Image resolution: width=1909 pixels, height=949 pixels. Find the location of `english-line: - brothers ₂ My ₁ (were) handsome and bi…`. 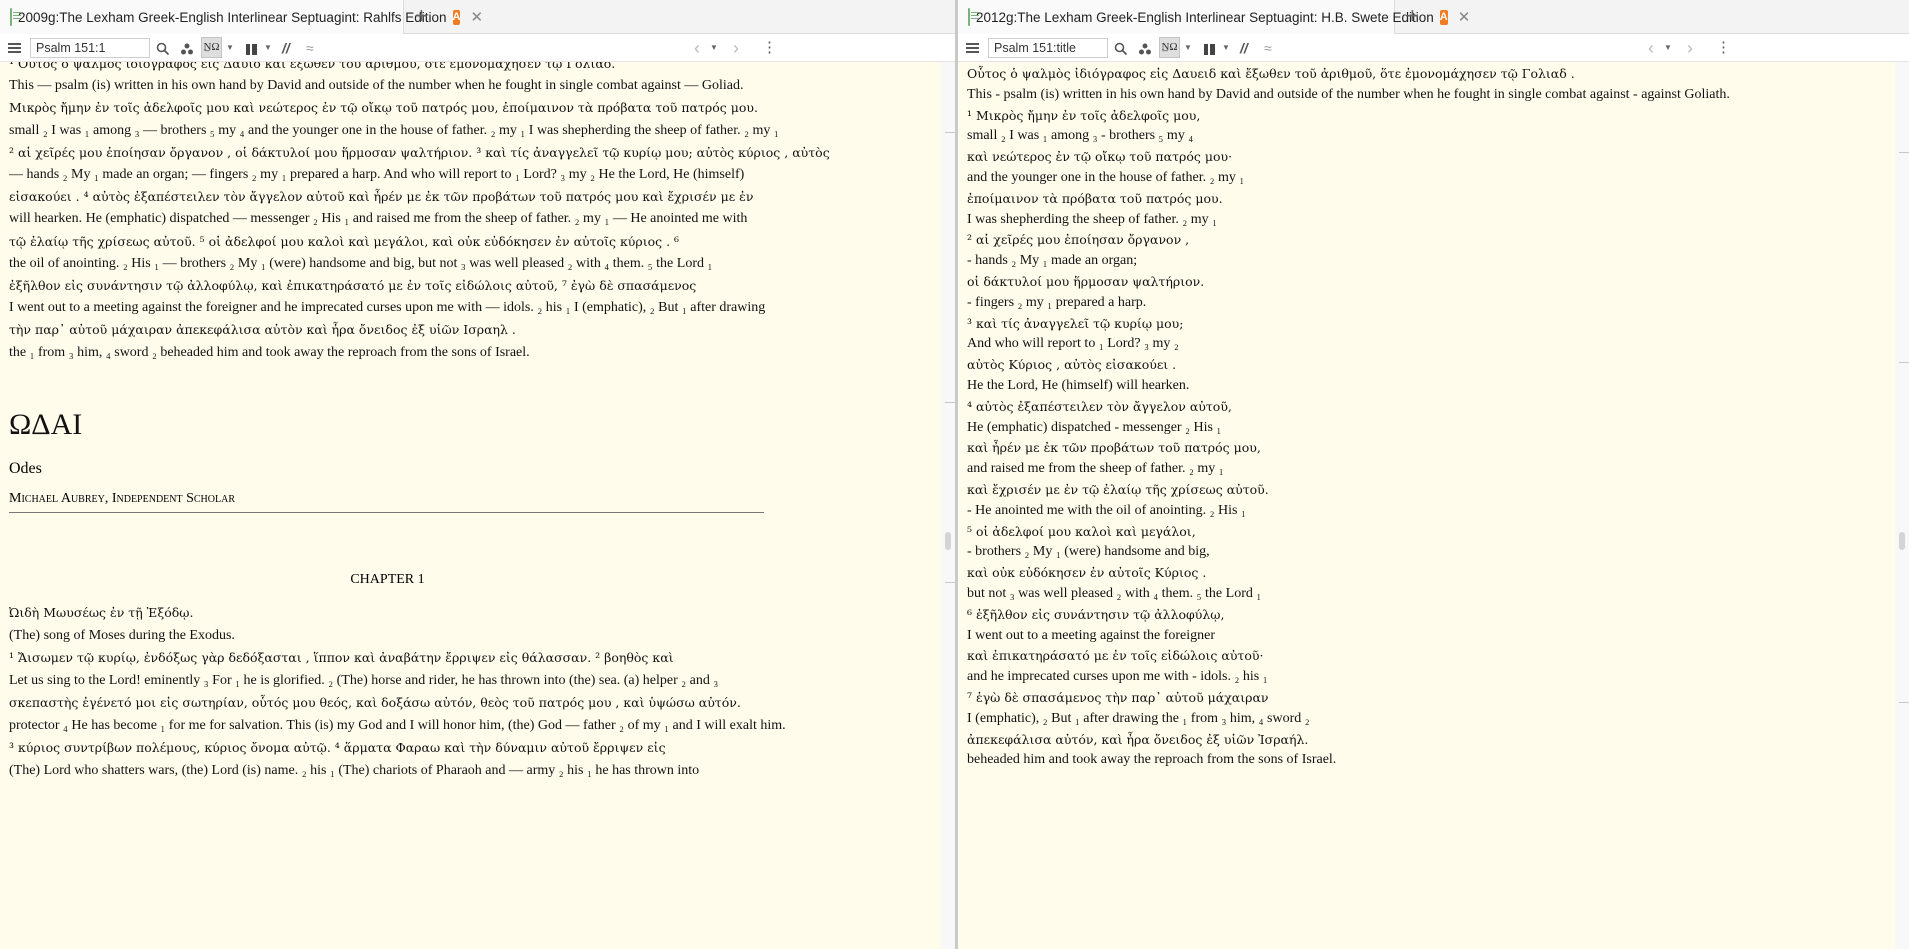

english-line: - brothers ₂ My ₁ (were) handsome and bi… is located at coordinates (1088, 552).